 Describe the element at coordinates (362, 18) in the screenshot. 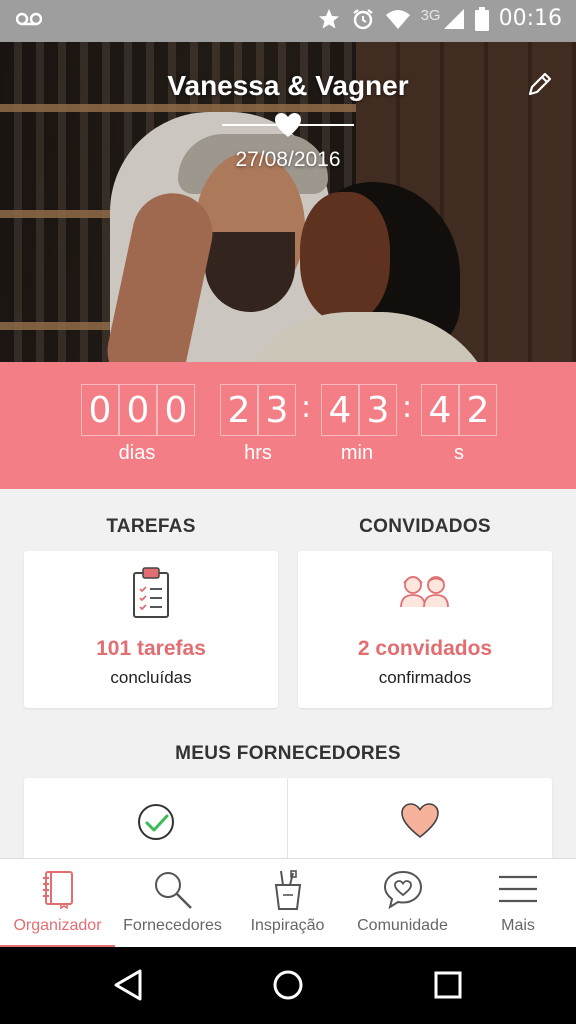

I see `alarm-icon` at that location.